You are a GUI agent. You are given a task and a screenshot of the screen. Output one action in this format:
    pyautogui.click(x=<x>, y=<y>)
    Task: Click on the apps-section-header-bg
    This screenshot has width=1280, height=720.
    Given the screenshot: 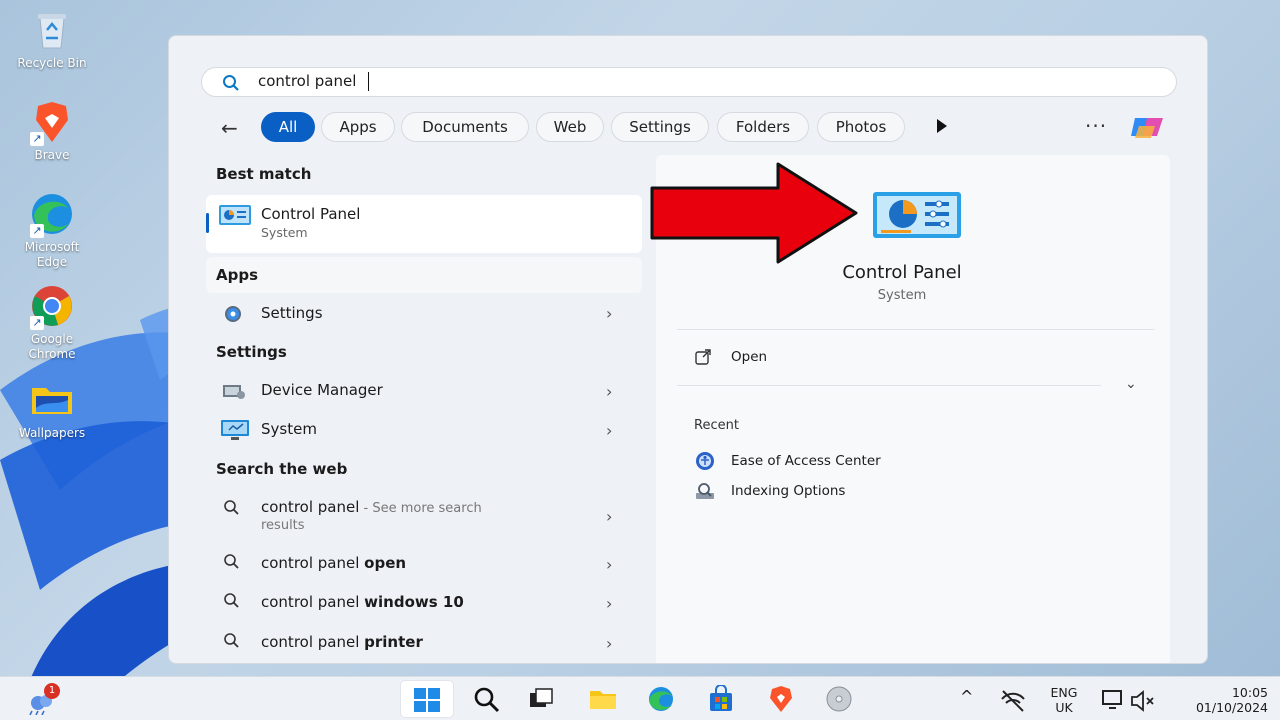 What is the action you would take?
    pyautogui.click(x=424, y=275)
    